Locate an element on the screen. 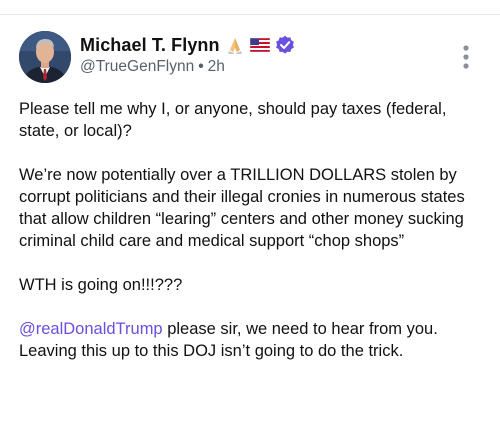  praying-hands-icon is located at coordinates (235, 45).